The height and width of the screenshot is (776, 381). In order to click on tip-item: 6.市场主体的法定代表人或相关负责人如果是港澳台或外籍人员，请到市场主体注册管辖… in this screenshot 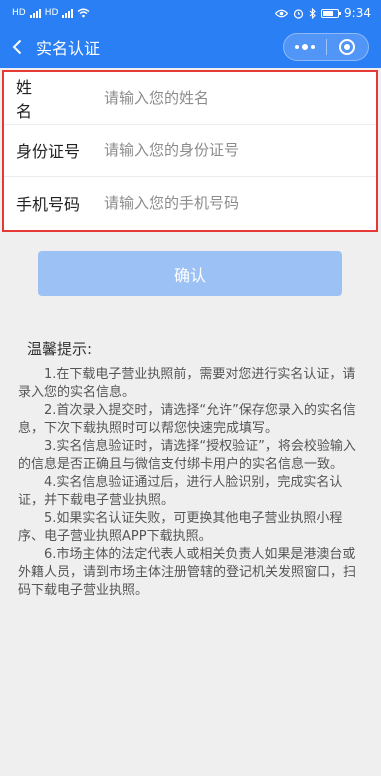, I will do `click(187, 572)`.